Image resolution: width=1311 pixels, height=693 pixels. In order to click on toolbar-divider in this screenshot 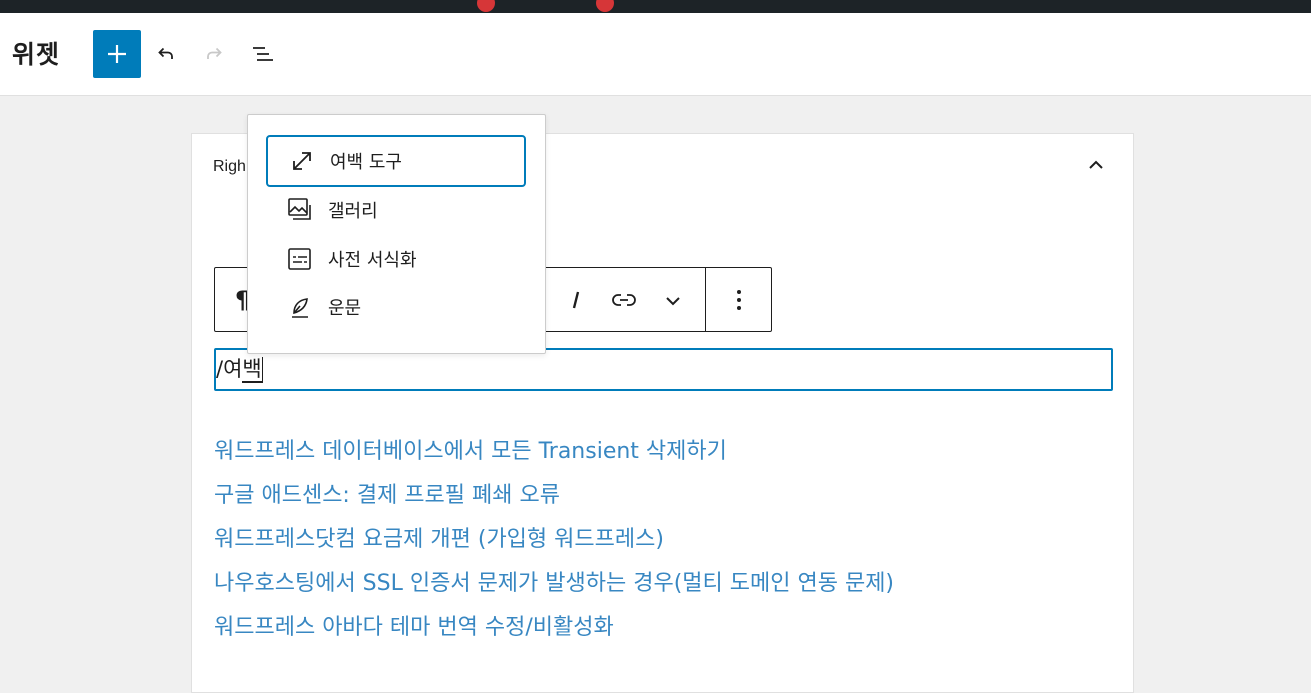, I will do `click(705, 299)`.